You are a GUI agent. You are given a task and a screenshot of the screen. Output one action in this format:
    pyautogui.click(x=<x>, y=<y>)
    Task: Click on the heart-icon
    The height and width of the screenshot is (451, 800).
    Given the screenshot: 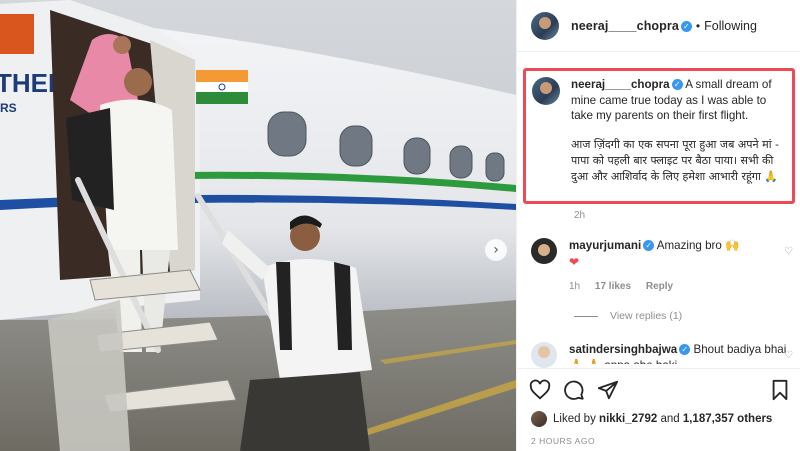 What is the action you would take?
    pyautogui.click(x=540, y=390)
    